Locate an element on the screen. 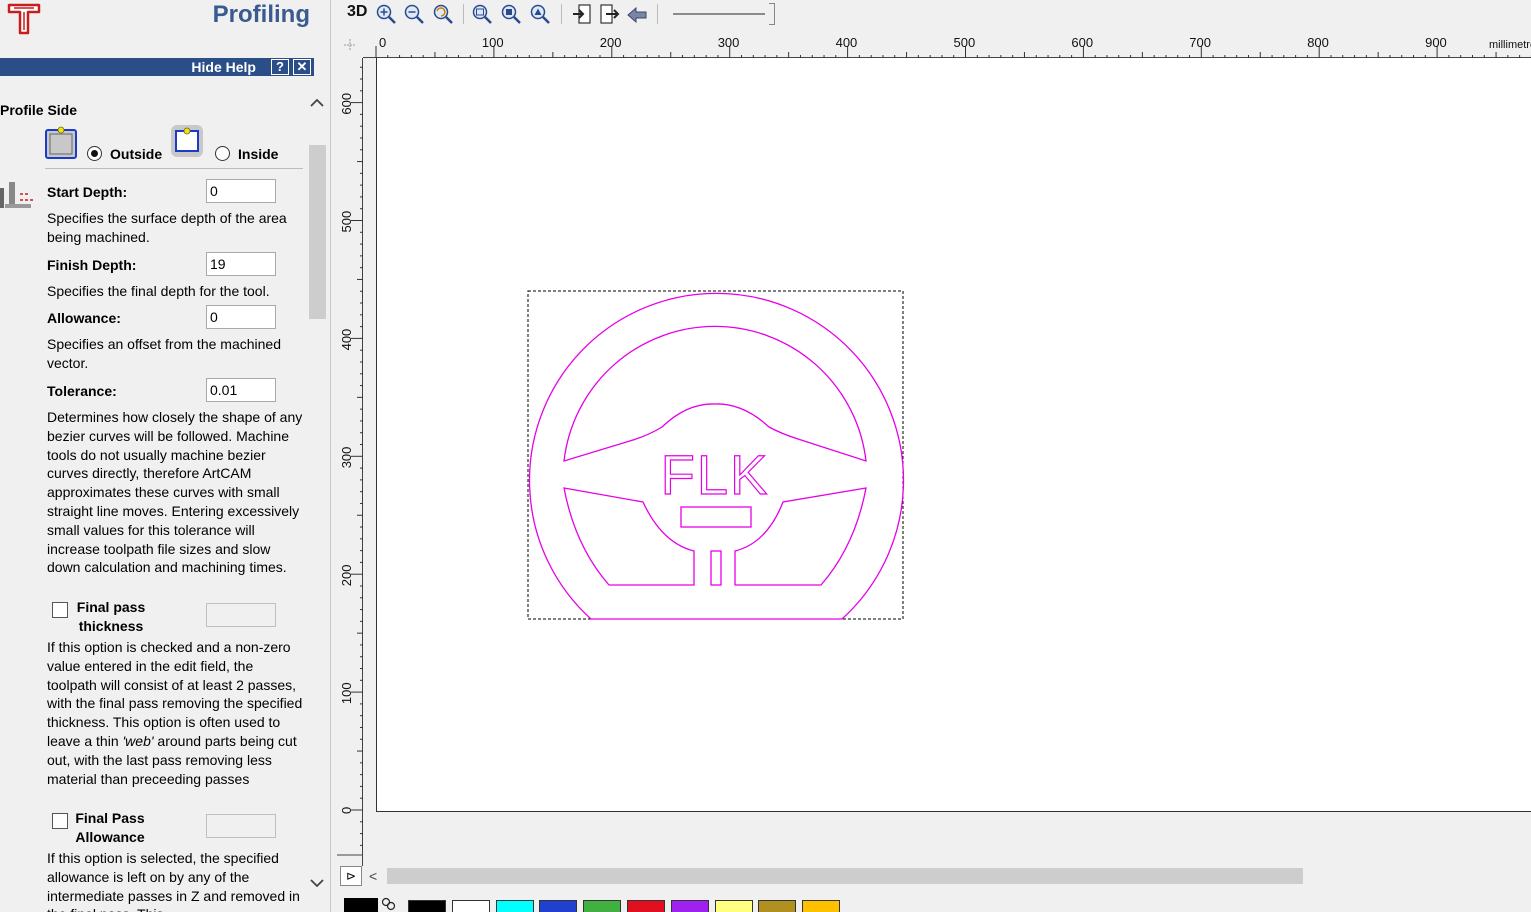  final-pass-thickness-label: Final pass thickness is located at coordinates (111, 617).